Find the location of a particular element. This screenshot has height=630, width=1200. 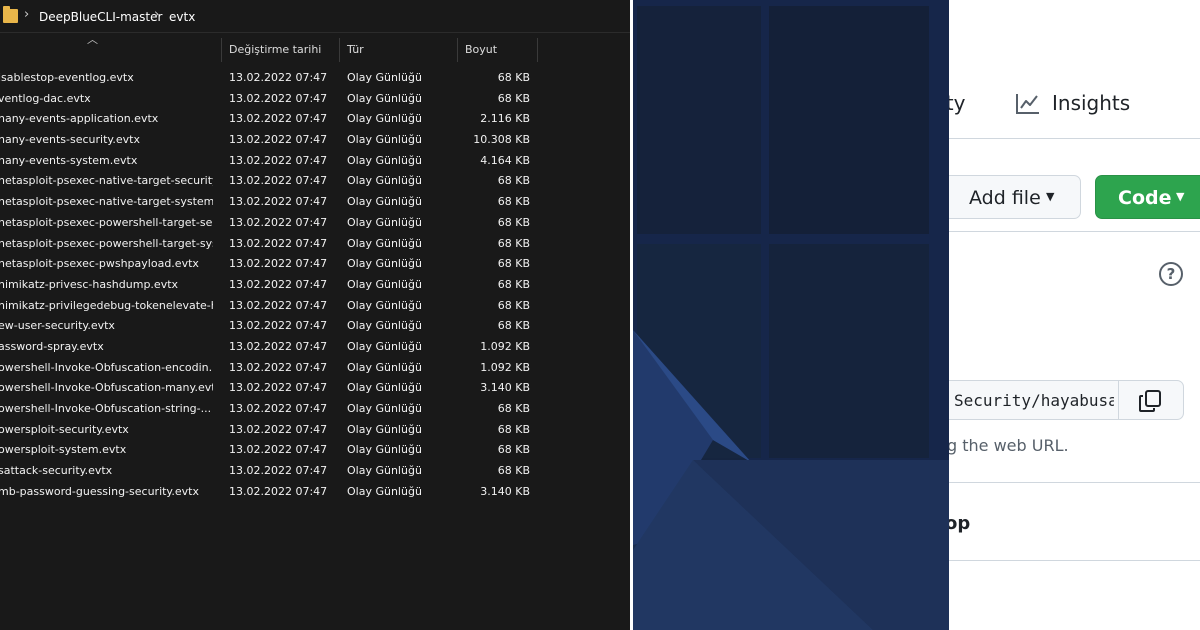

graph-icon is located at coordinates (1027, 104).